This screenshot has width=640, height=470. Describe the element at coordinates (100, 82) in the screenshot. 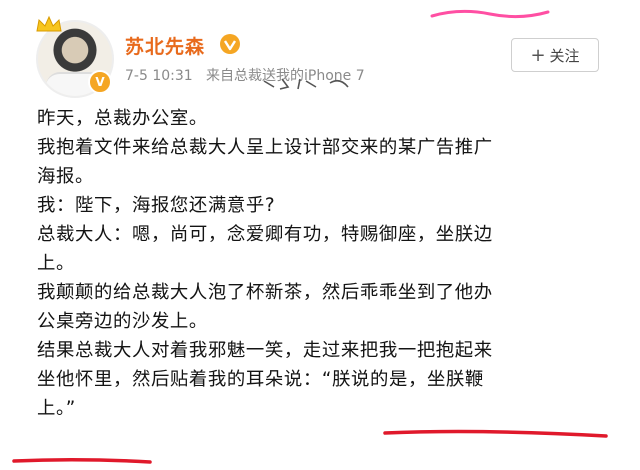

I see `verified-badge-icon: V` at that location.